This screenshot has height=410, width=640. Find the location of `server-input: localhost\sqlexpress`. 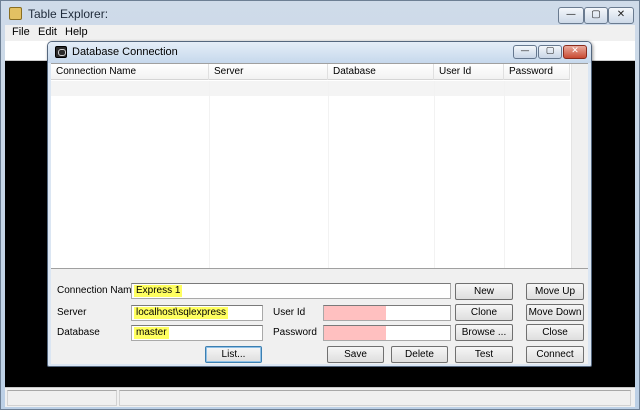

server-input: localhost\sqlexpress is located at coordinates (197, 313).